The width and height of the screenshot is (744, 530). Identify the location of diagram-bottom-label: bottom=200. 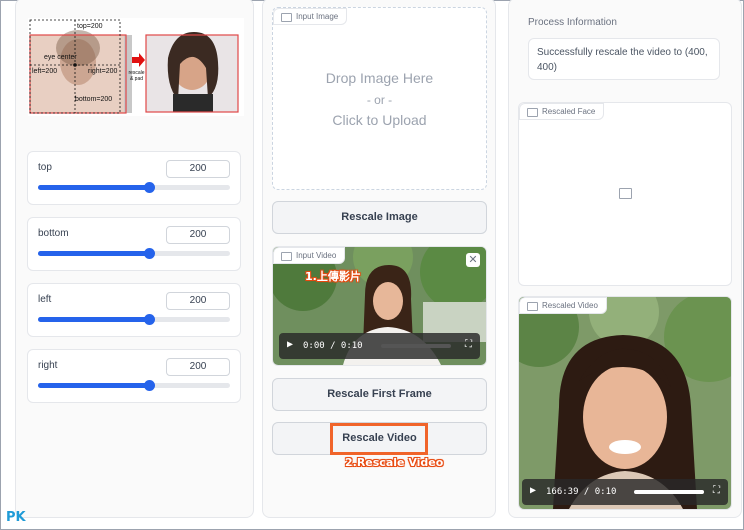
(94, 99).